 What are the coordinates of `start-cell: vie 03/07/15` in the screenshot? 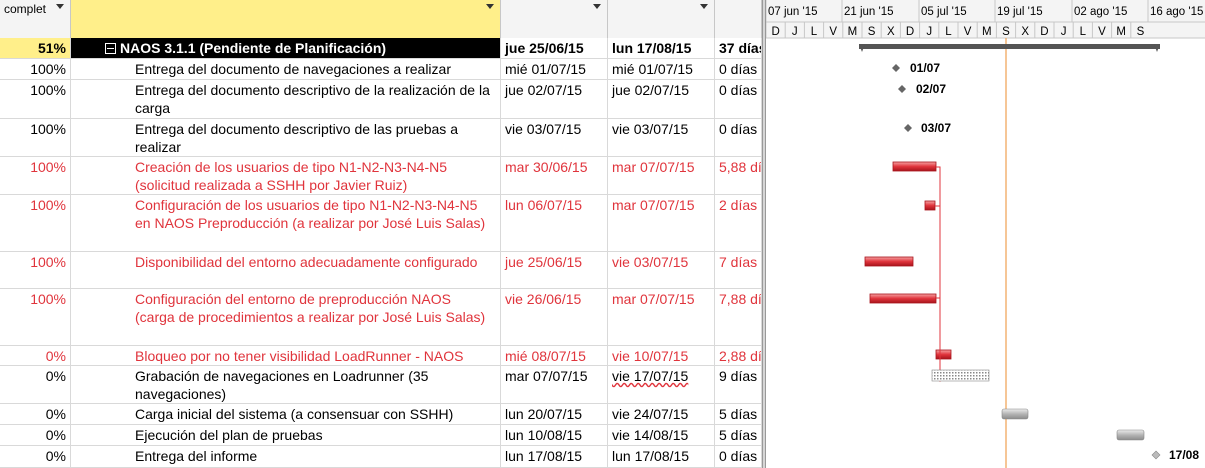 It's located at (554, 137).